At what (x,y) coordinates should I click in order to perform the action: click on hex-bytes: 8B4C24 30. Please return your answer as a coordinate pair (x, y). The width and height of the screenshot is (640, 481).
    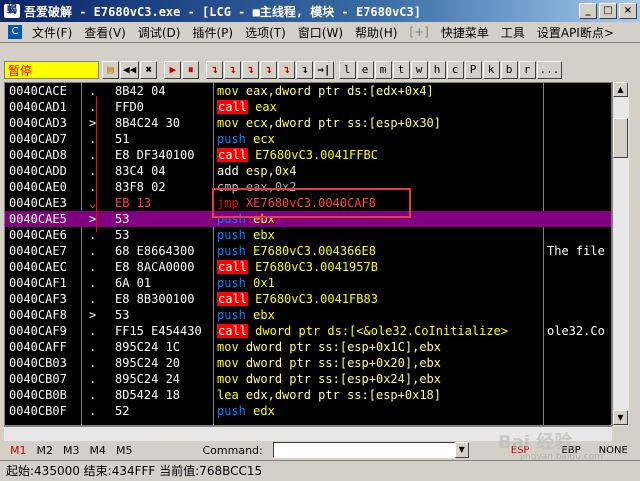
    Looking at the image, I should click on (148, 123).